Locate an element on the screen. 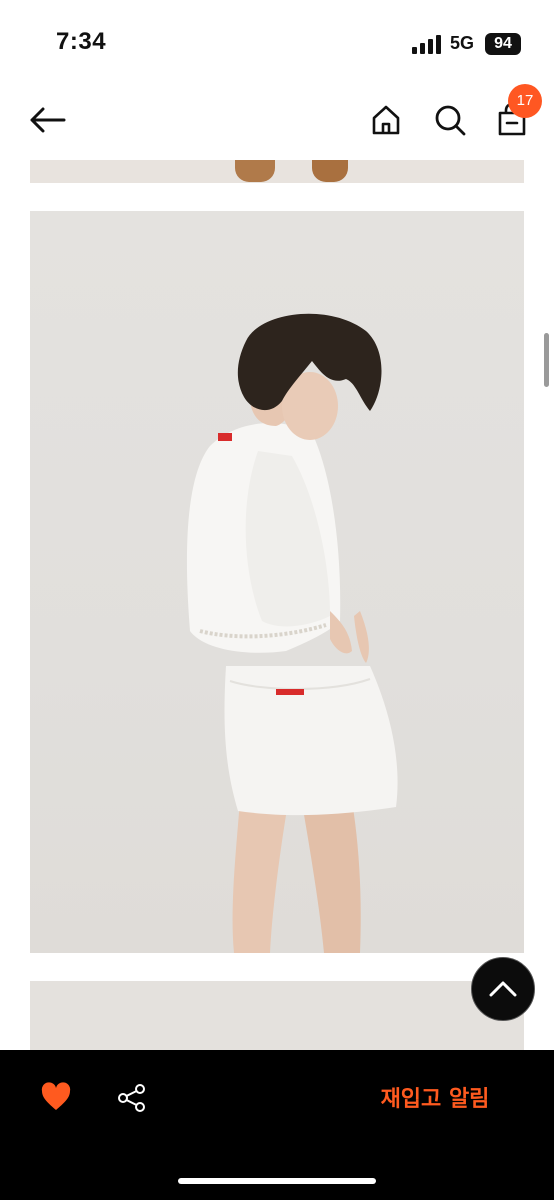 The height and width of the screenshot is (1200, 554). share-button is located at coordinates (133, 1099).